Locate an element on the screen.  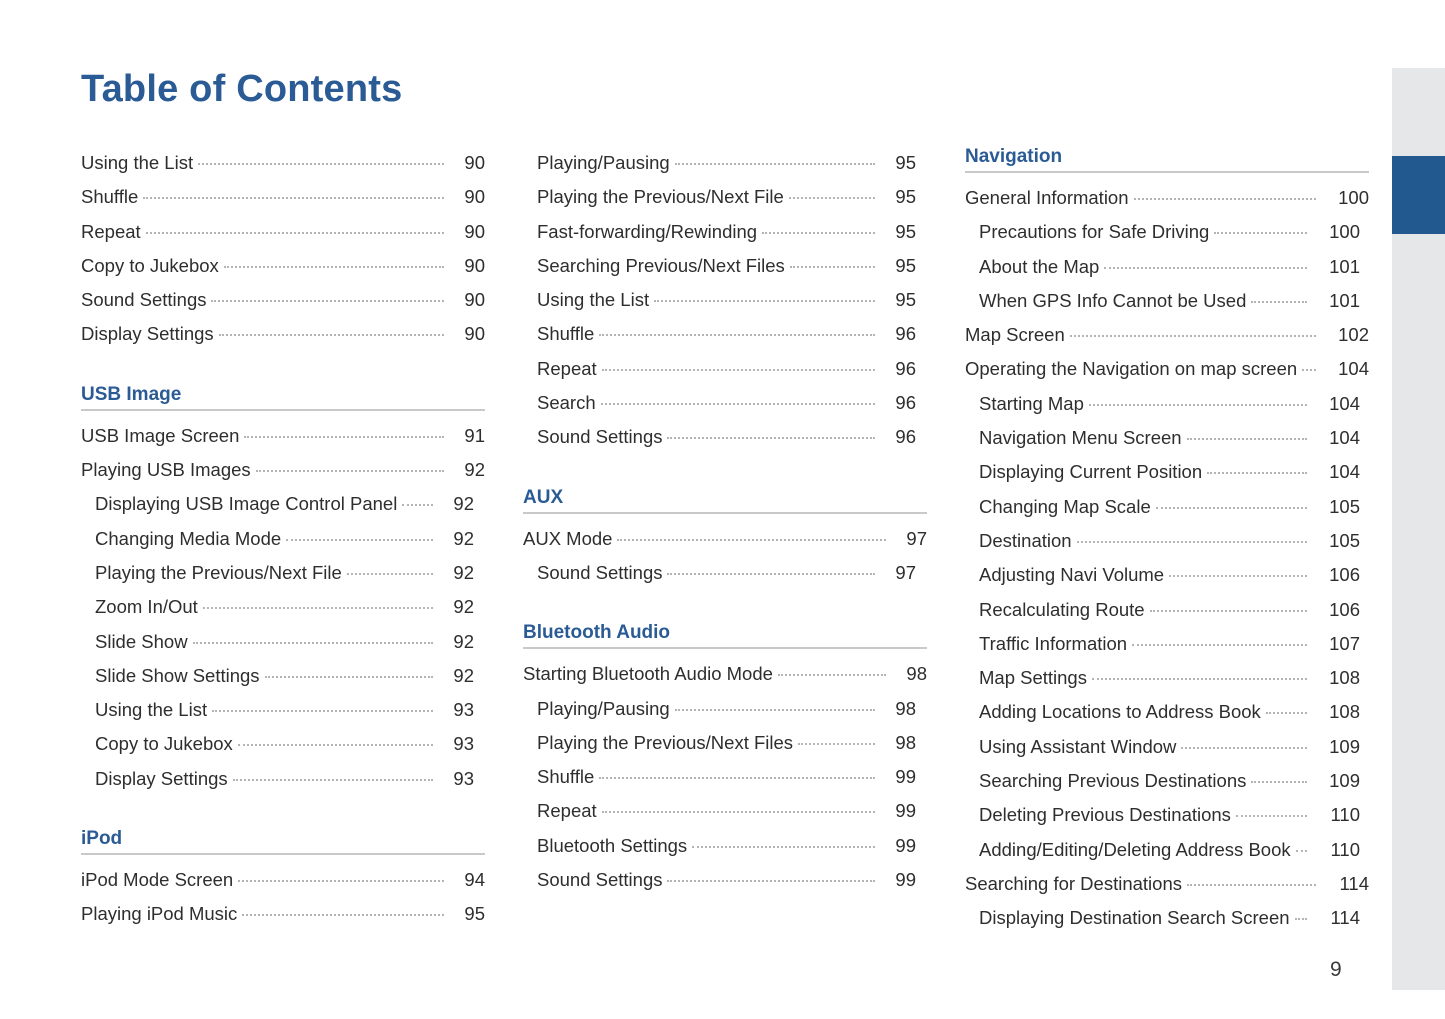
toc-entry: iPod Mode Screen 94 is located at coordinates (283, 880).